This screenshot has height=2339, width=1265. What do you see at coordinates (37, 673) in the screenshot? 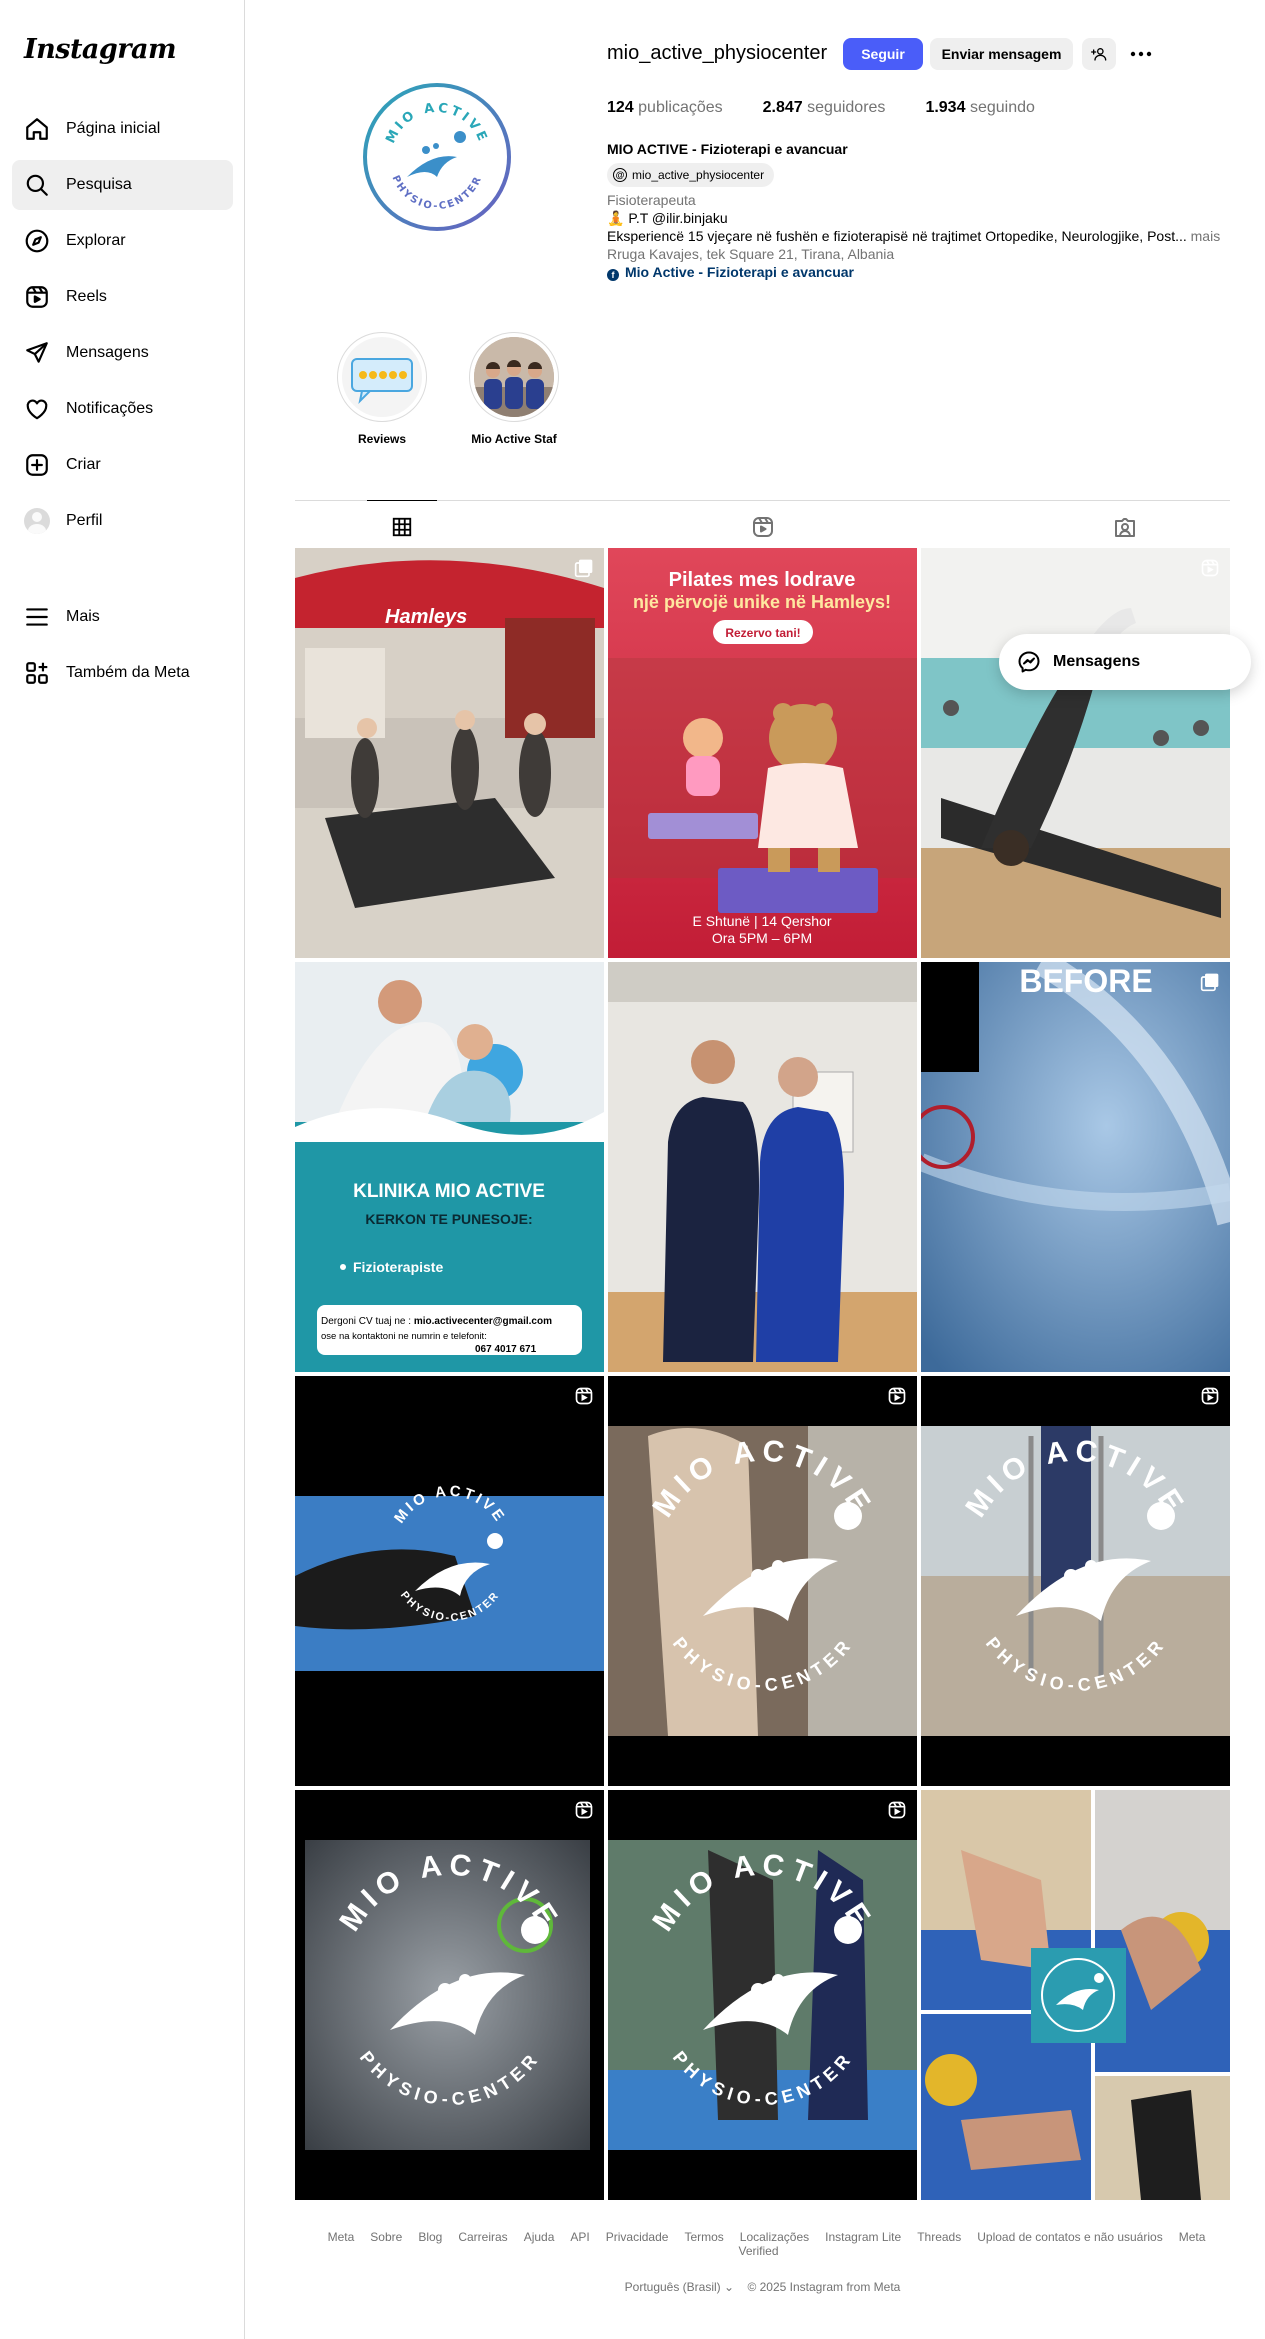
I see `meta-apps-icon` at bounding box center [37, 673].